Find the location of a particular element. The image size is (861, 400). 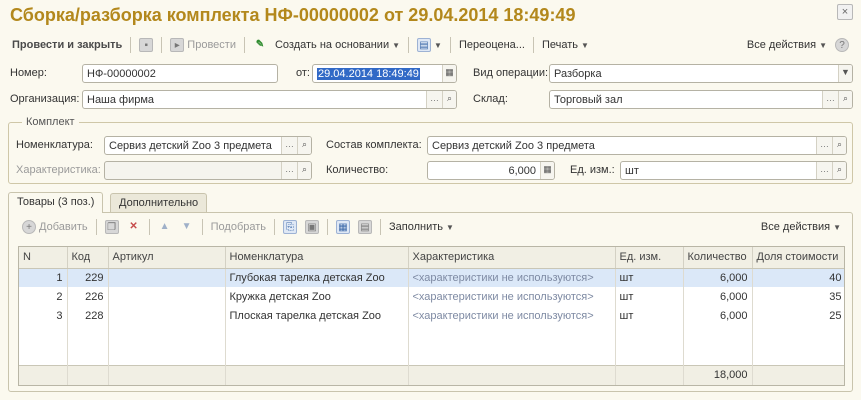

fill-label: Заполнить is located at coordinates (416, 227).